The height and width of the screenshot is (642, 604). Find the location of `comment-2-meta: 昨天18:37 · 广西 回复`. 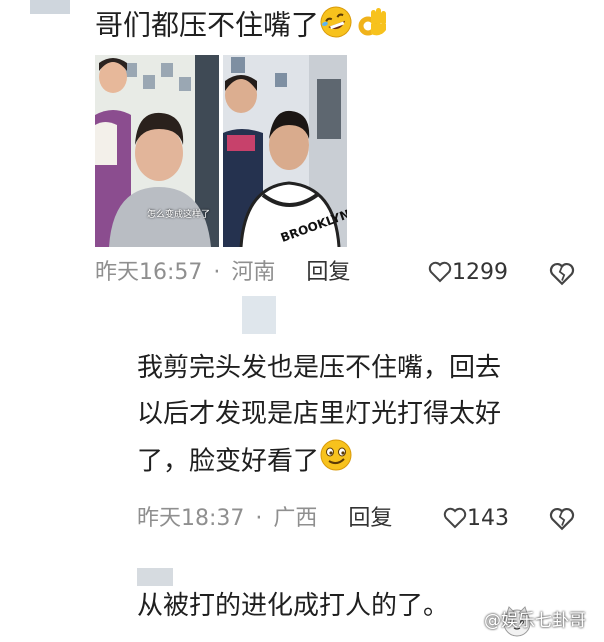

comment-2-meta: 昨天18:37 · 广西 回复 is located at coordinates (264, 519).